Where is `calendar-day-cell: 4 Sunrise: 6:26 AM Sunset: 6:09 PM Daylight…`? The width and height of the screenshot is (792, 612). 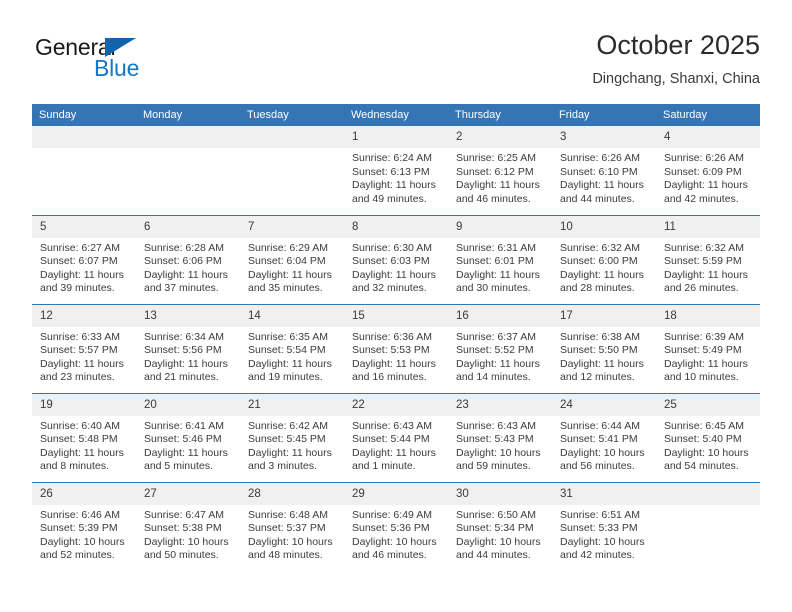 calendar-day-cell: 4 Sunrise: 6:26 AM Sunset: 6:09 PM Daylight… is located at coordinates (708, 170).